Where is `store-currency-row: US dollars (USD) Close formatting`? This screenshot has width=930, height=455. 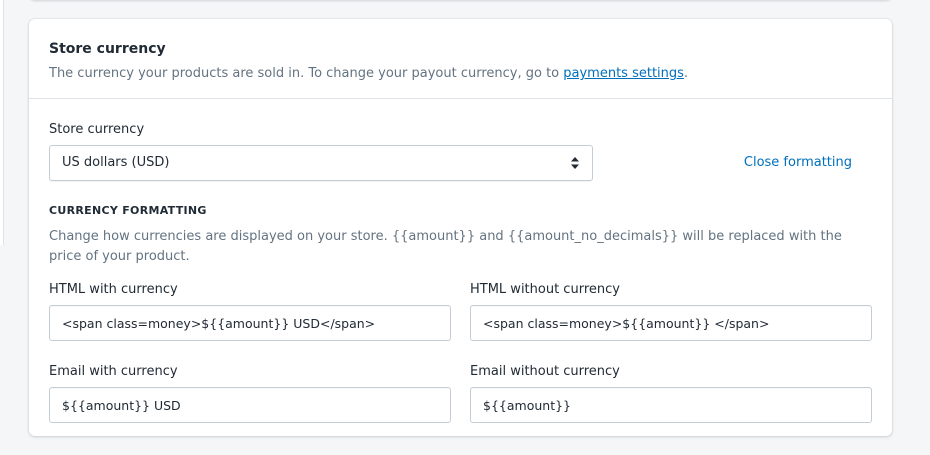
store-currency-row: US dollars (USD) Close formatting is located at coordinates (460, 163).